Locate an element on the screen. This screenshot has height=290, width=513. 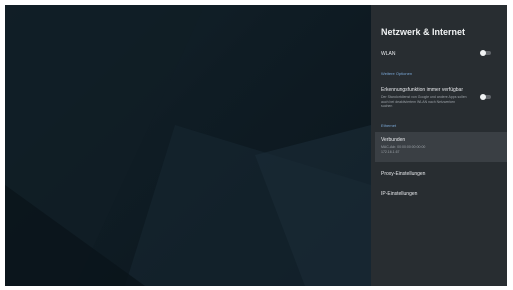
scanning-toggle is located at coordinates (486, 97).